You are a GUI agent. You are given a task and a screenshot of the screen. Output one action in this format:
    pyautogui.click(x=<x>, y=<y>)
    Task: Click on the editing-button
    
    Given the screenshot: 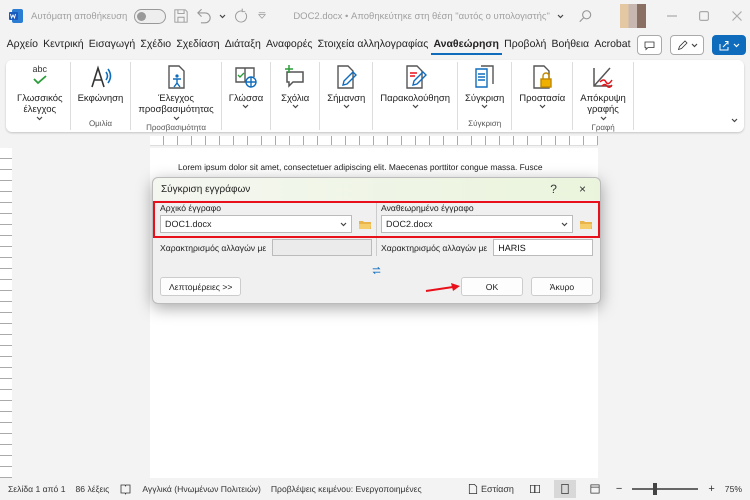 What is the action you would take?
    pyautogui.click(x=687, y=45)
    